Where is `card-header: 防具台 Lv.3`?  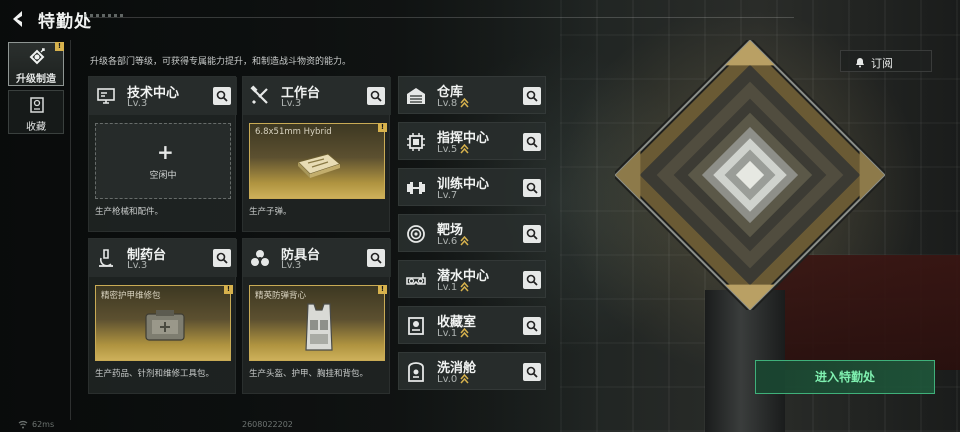 card-header: 防具台 Lv.3 is located at coordinates (317, 258).